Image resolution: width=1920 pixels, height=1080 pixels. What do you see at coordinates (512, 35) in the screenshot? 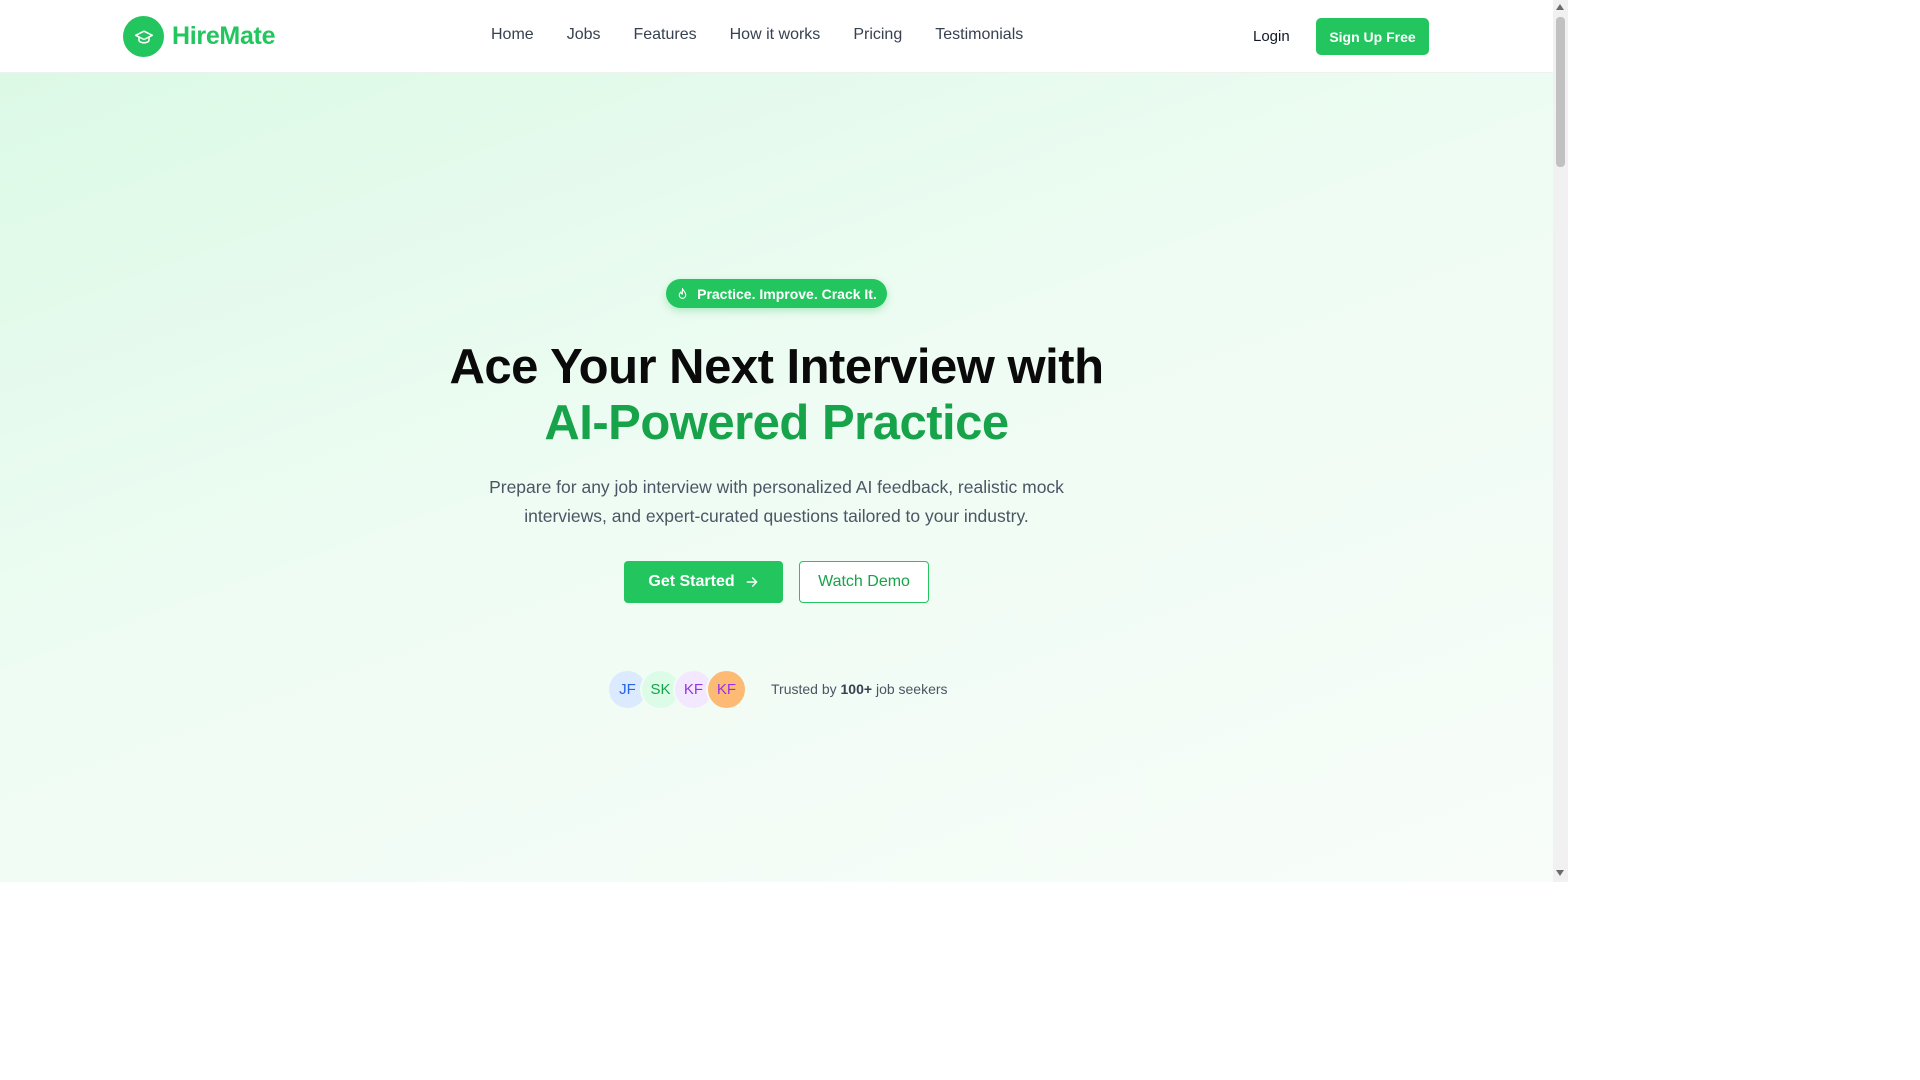
I see `nav-link-home: Home` at bounding box center [512, 35].